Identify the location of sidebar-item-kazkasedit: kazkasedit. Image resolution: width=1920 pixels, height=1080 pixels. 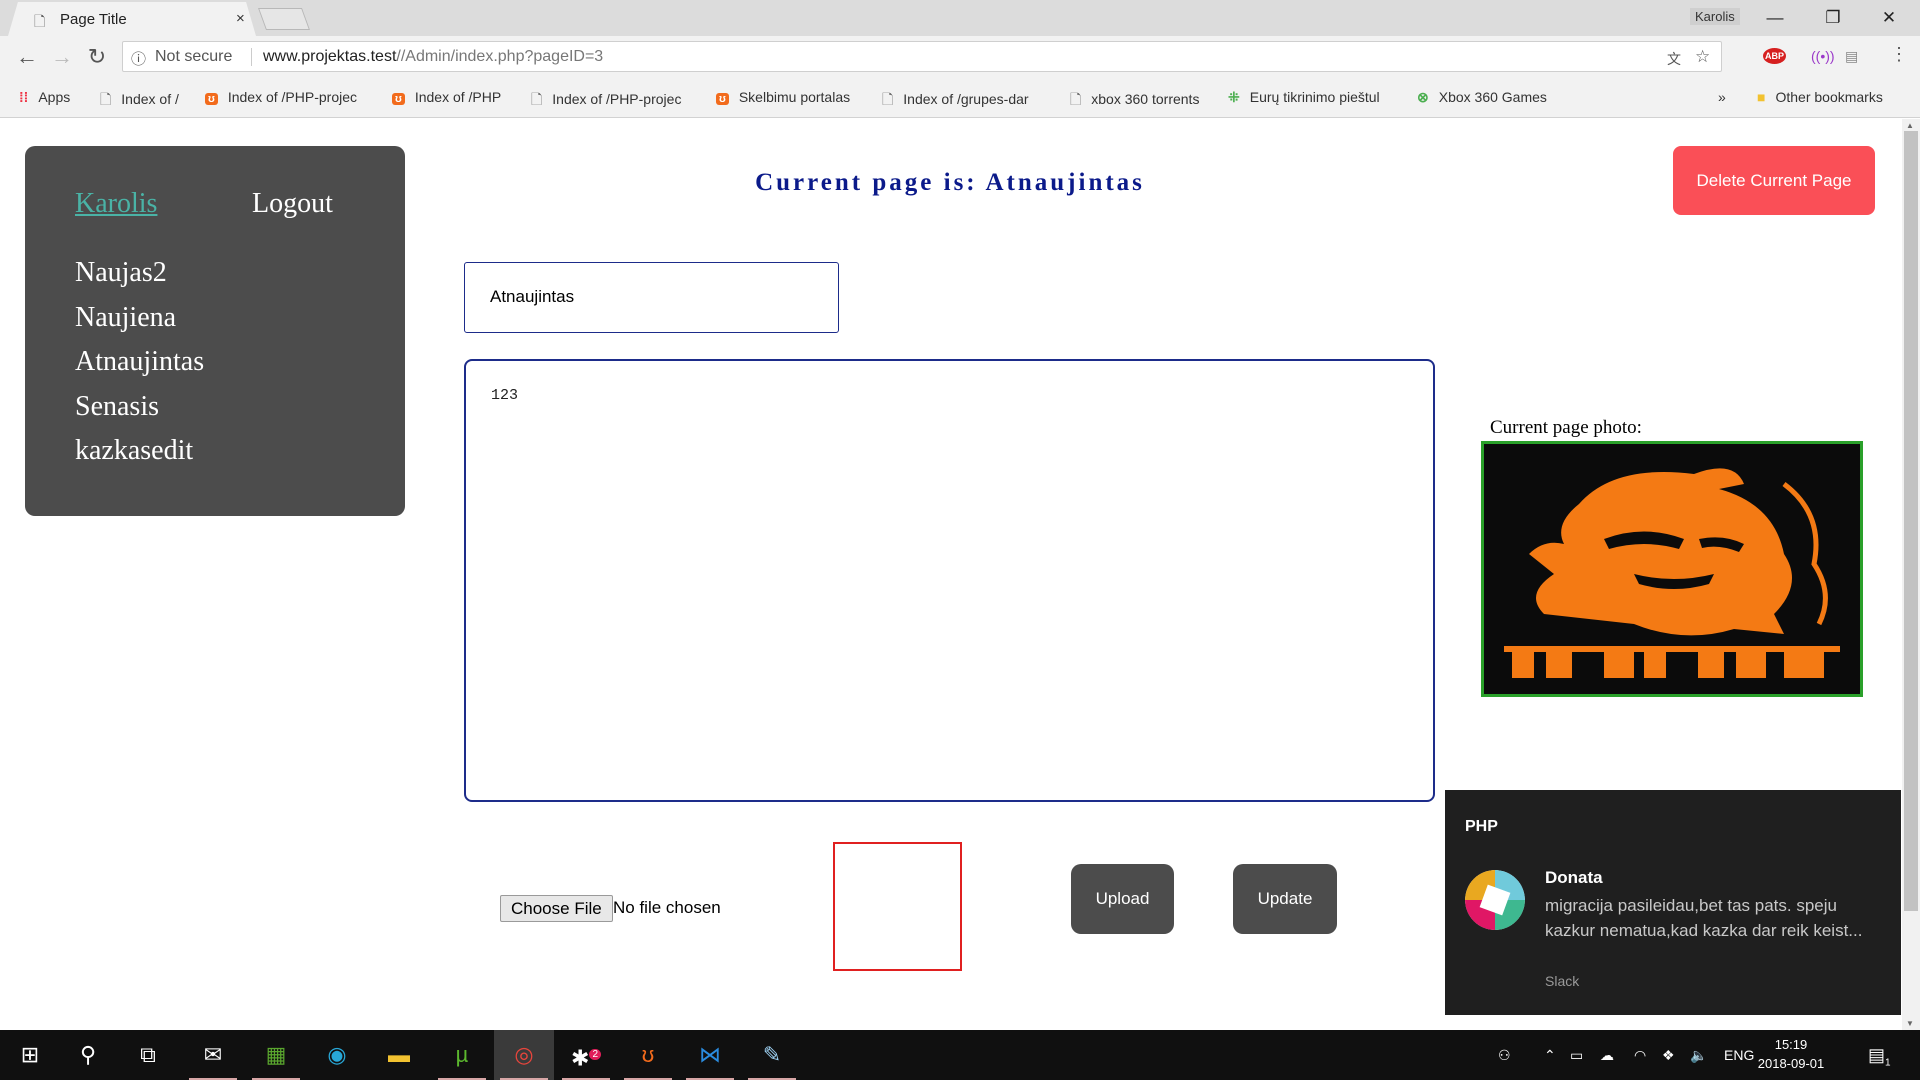
(139, 451).